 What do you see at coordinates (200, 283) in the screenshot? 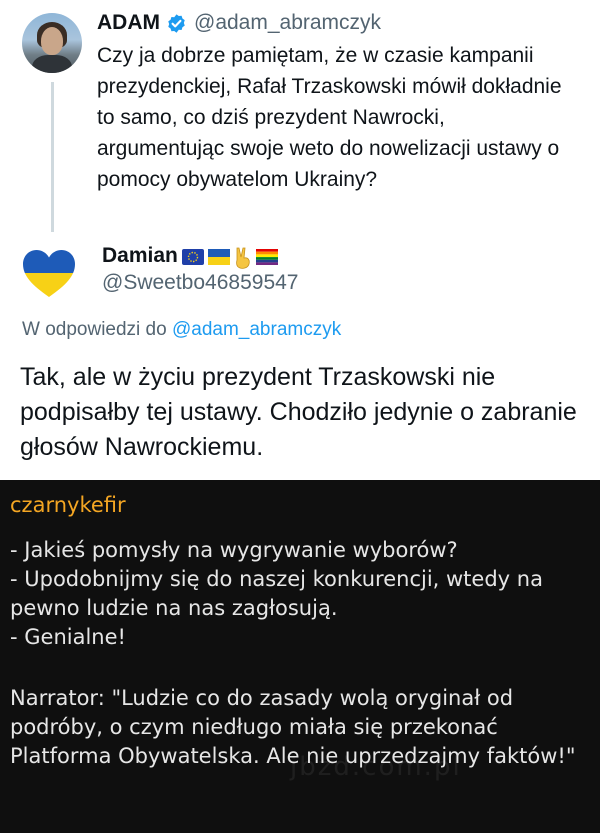
I see `reply-author-handle: @Sweetbo46859547` at bounding box center [200, 283].